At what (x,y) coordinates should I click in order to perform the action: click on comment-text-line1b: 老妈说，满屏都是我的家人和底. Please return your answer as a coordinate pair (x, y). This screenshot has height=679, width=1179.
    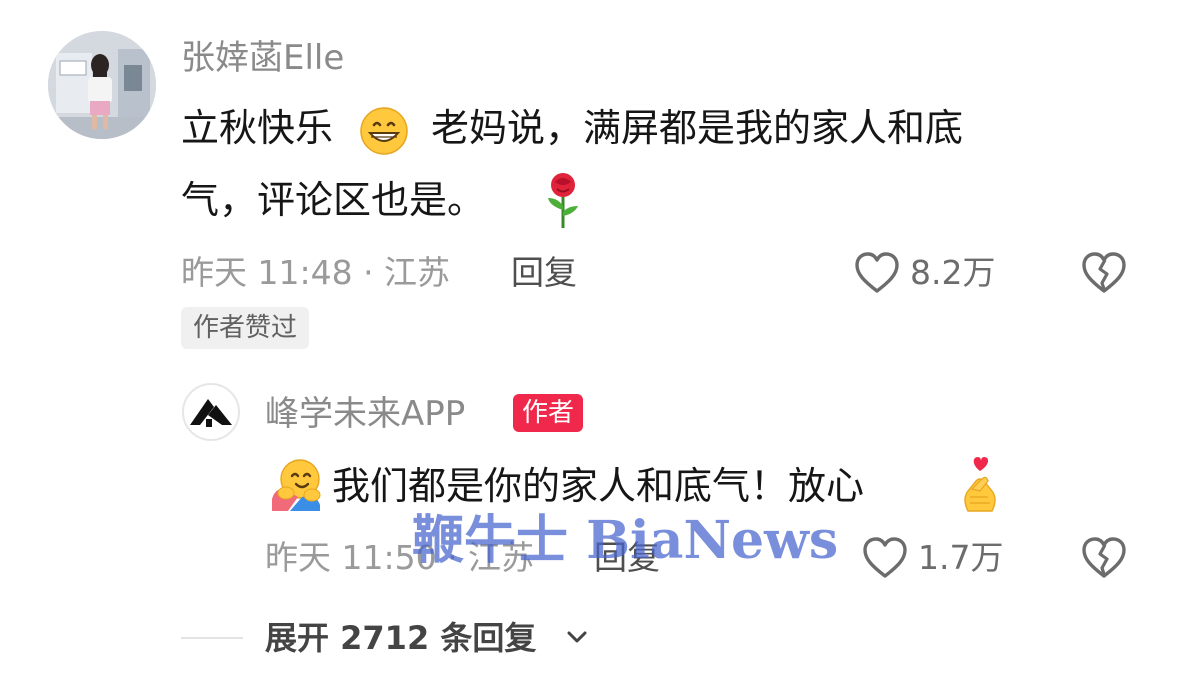
    Looking at the image, I should click on (697, 128).